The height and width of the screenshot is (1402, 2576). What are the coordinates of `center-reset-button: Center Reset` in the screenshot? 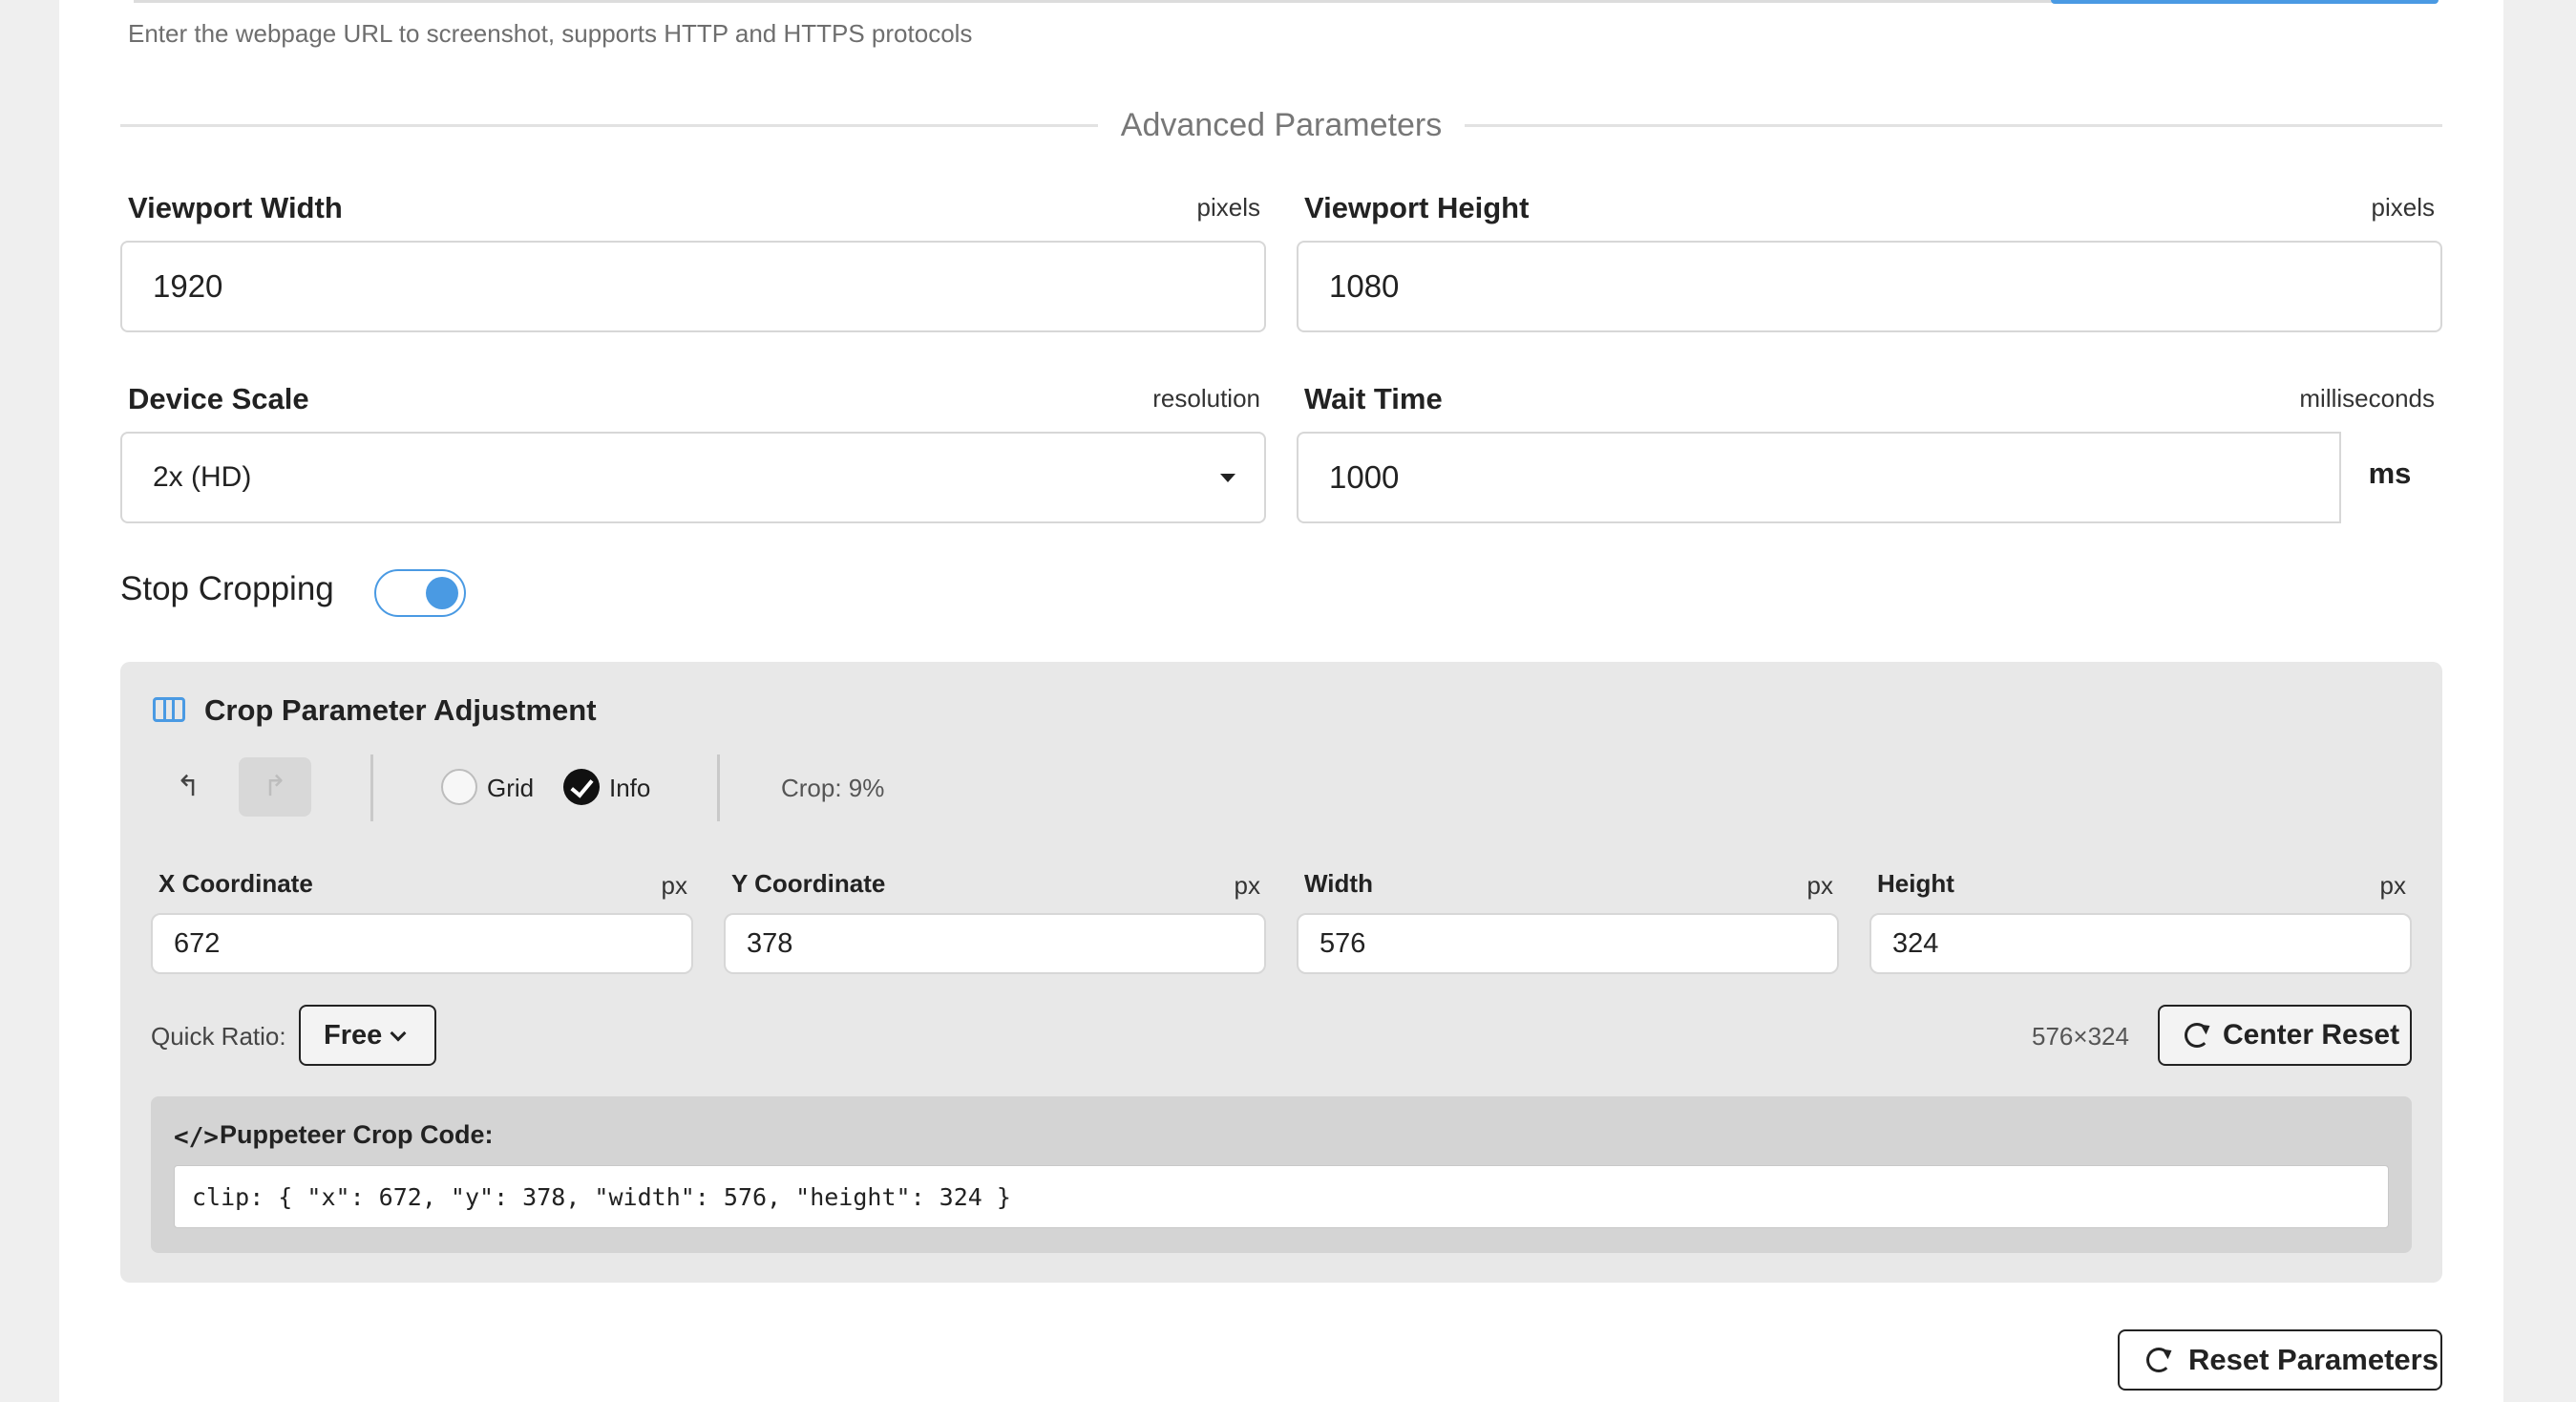 It's located at (2285, 1035).